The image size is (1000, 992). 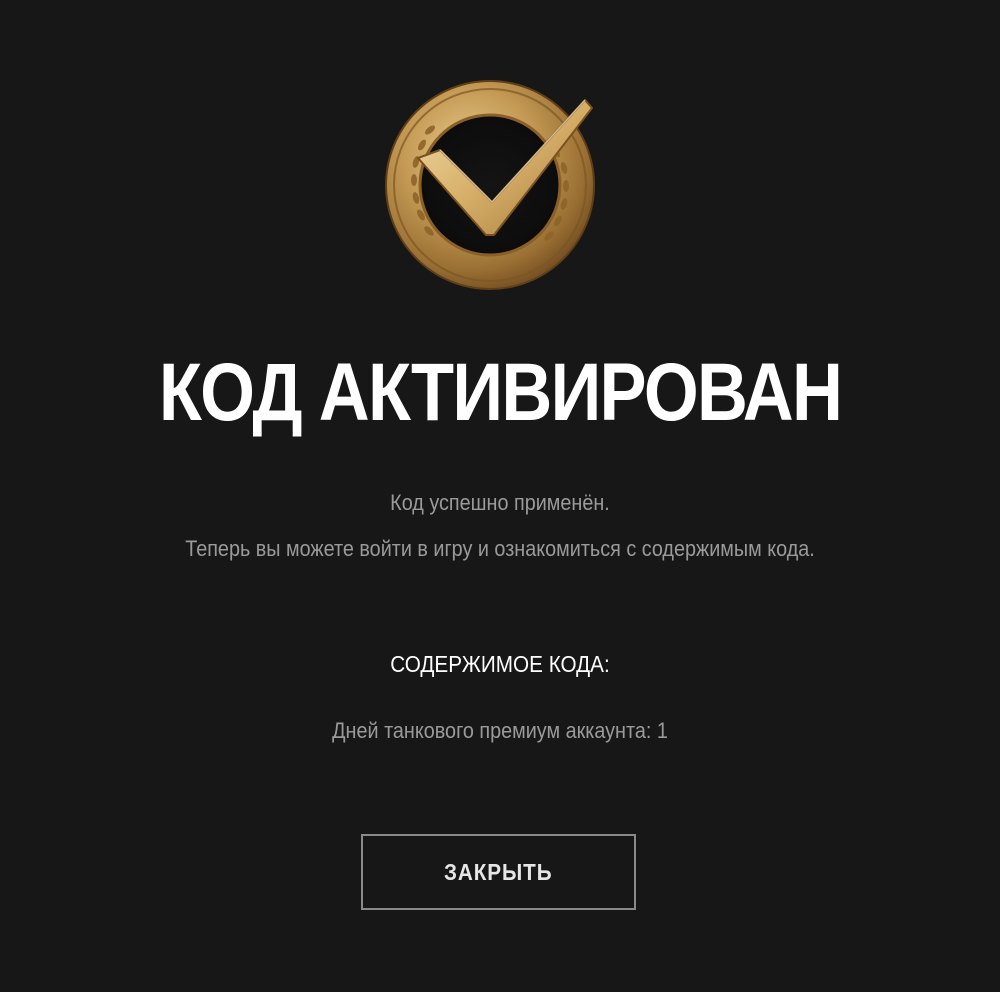 What do you see at coordinates (500, 730) in the screenshot?
I see `contents-item: Дней танкового премиум аккаунта: 1` at bounding box center [500, 730].